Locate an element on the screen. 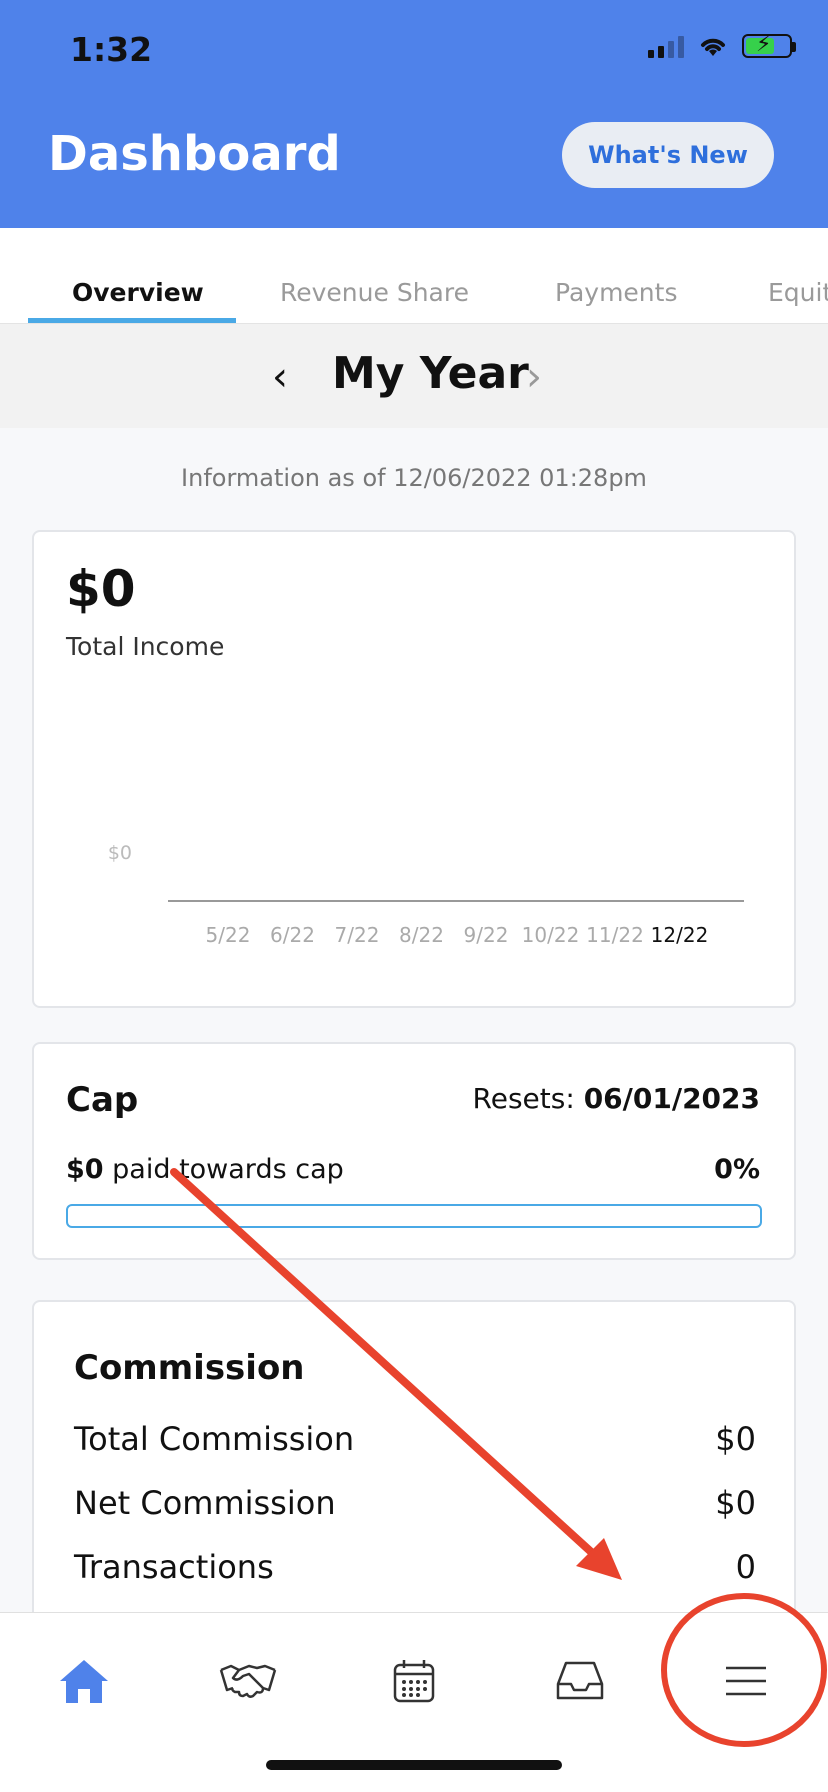 The width and height of the screenshot is (828, 1792). nav-inbox is located at coordinates (580, 1681).